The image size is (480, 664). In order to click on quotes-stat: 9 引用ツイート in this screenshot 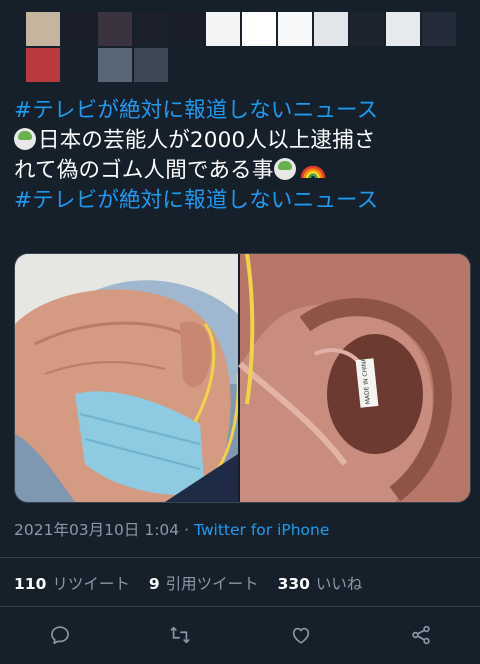, I will do `click(204, 584)`.